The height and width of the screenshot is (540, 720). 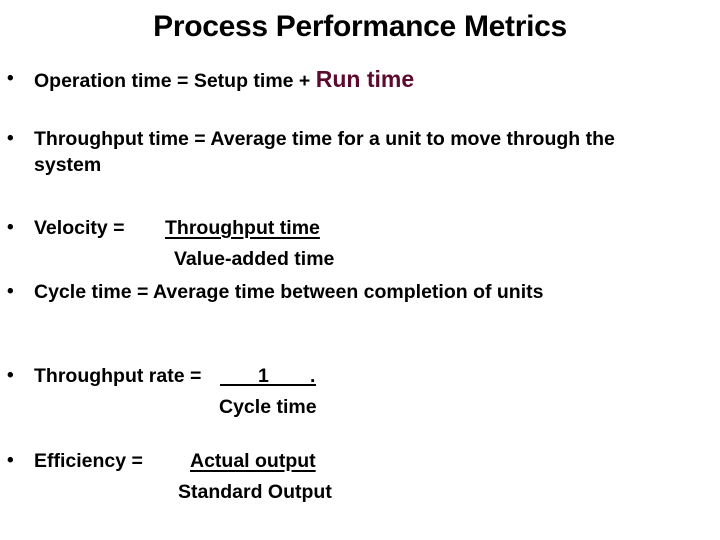 What do you see at coordinates (253, 461) in the screenshot?
I see `efficiency-numerator: Actual output` at bounding box center [253, 461].